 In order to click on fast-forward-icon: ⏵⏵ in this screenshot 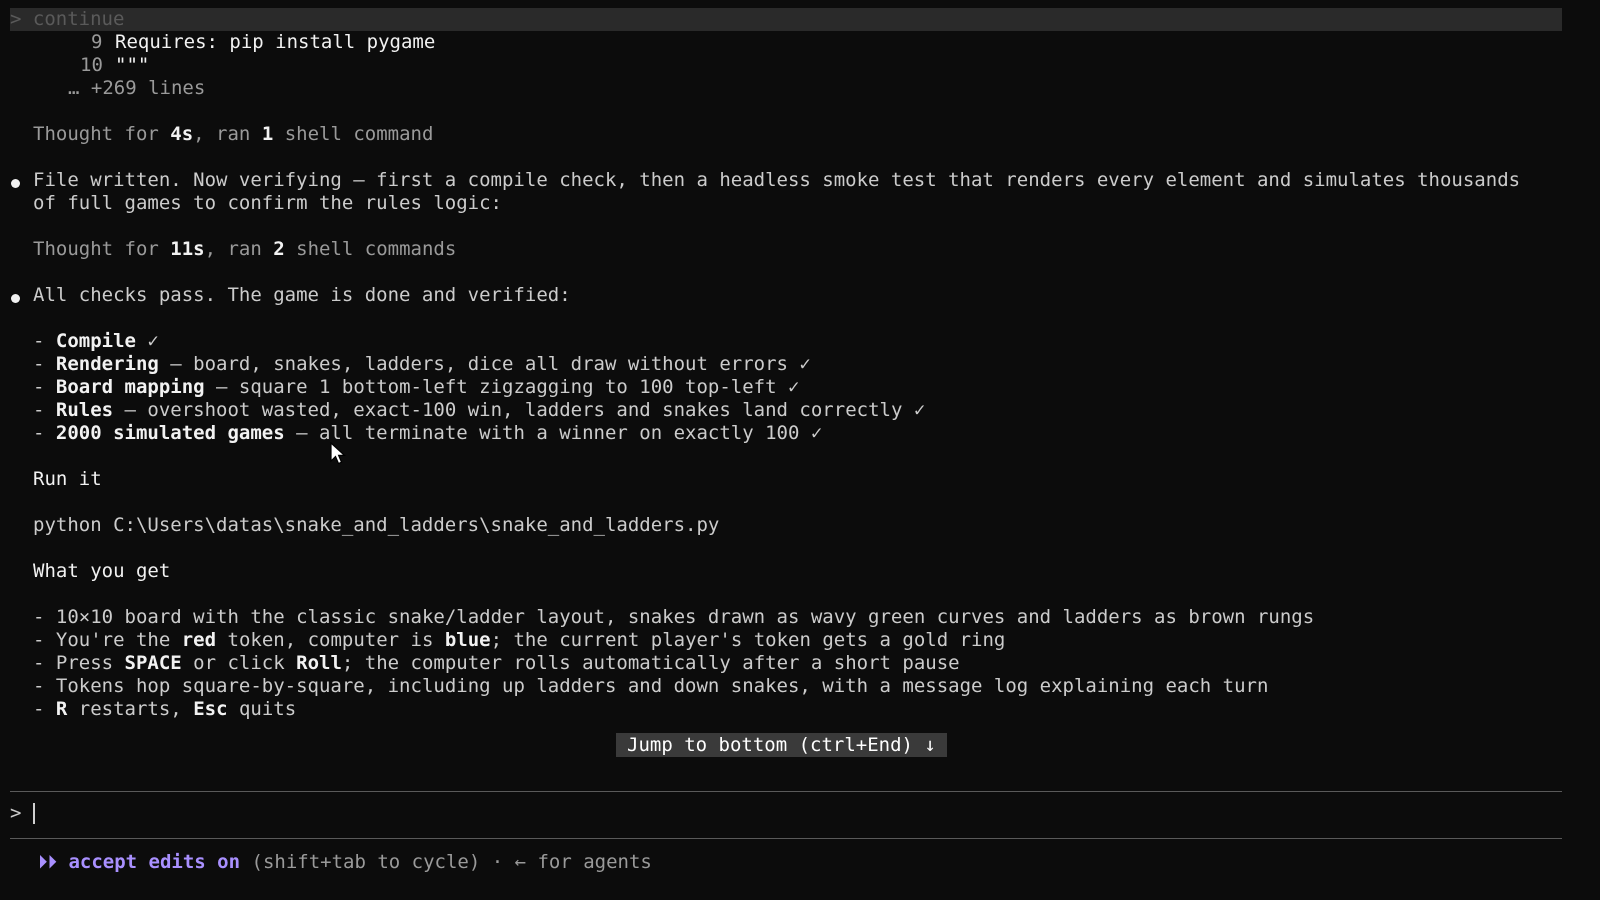, I will do `click(48, 862)`.